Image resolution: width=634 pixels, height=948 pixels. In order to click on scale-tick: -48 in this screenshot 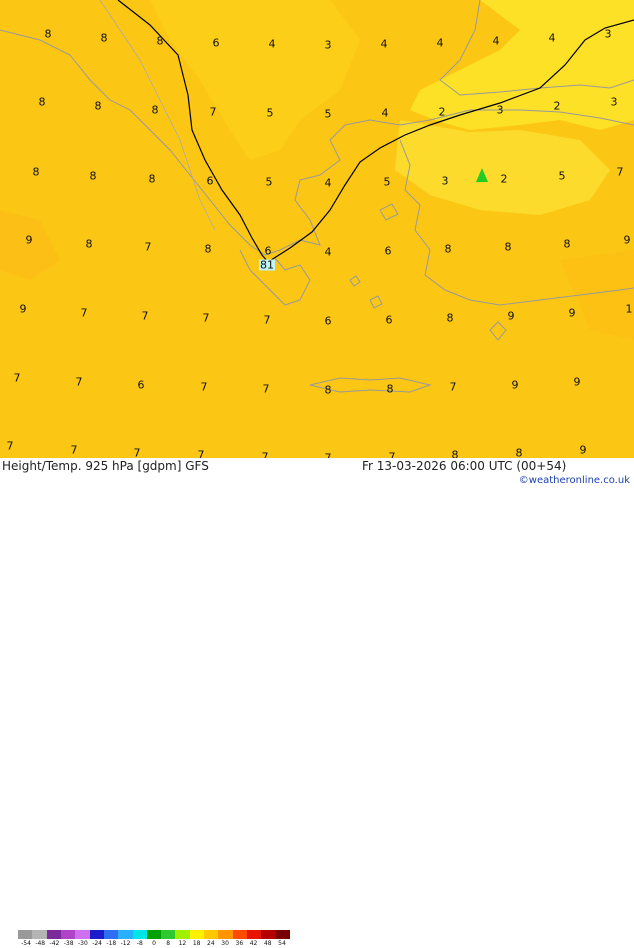, I will do `click(40, 943)`.